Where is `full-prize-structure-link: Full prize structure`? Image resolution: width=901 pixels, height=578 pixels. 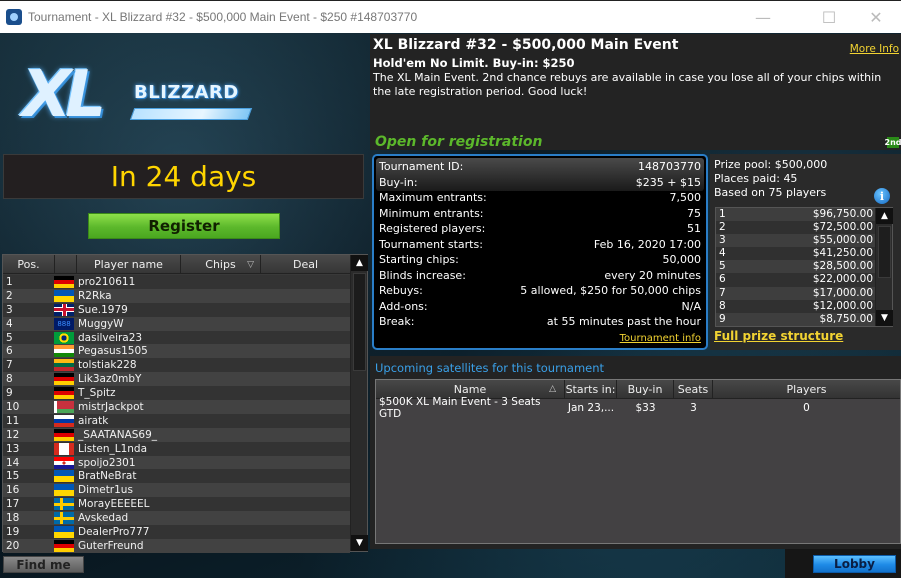 full-prize-structure-link: Full prize structure is located at coordinates (778, 336).